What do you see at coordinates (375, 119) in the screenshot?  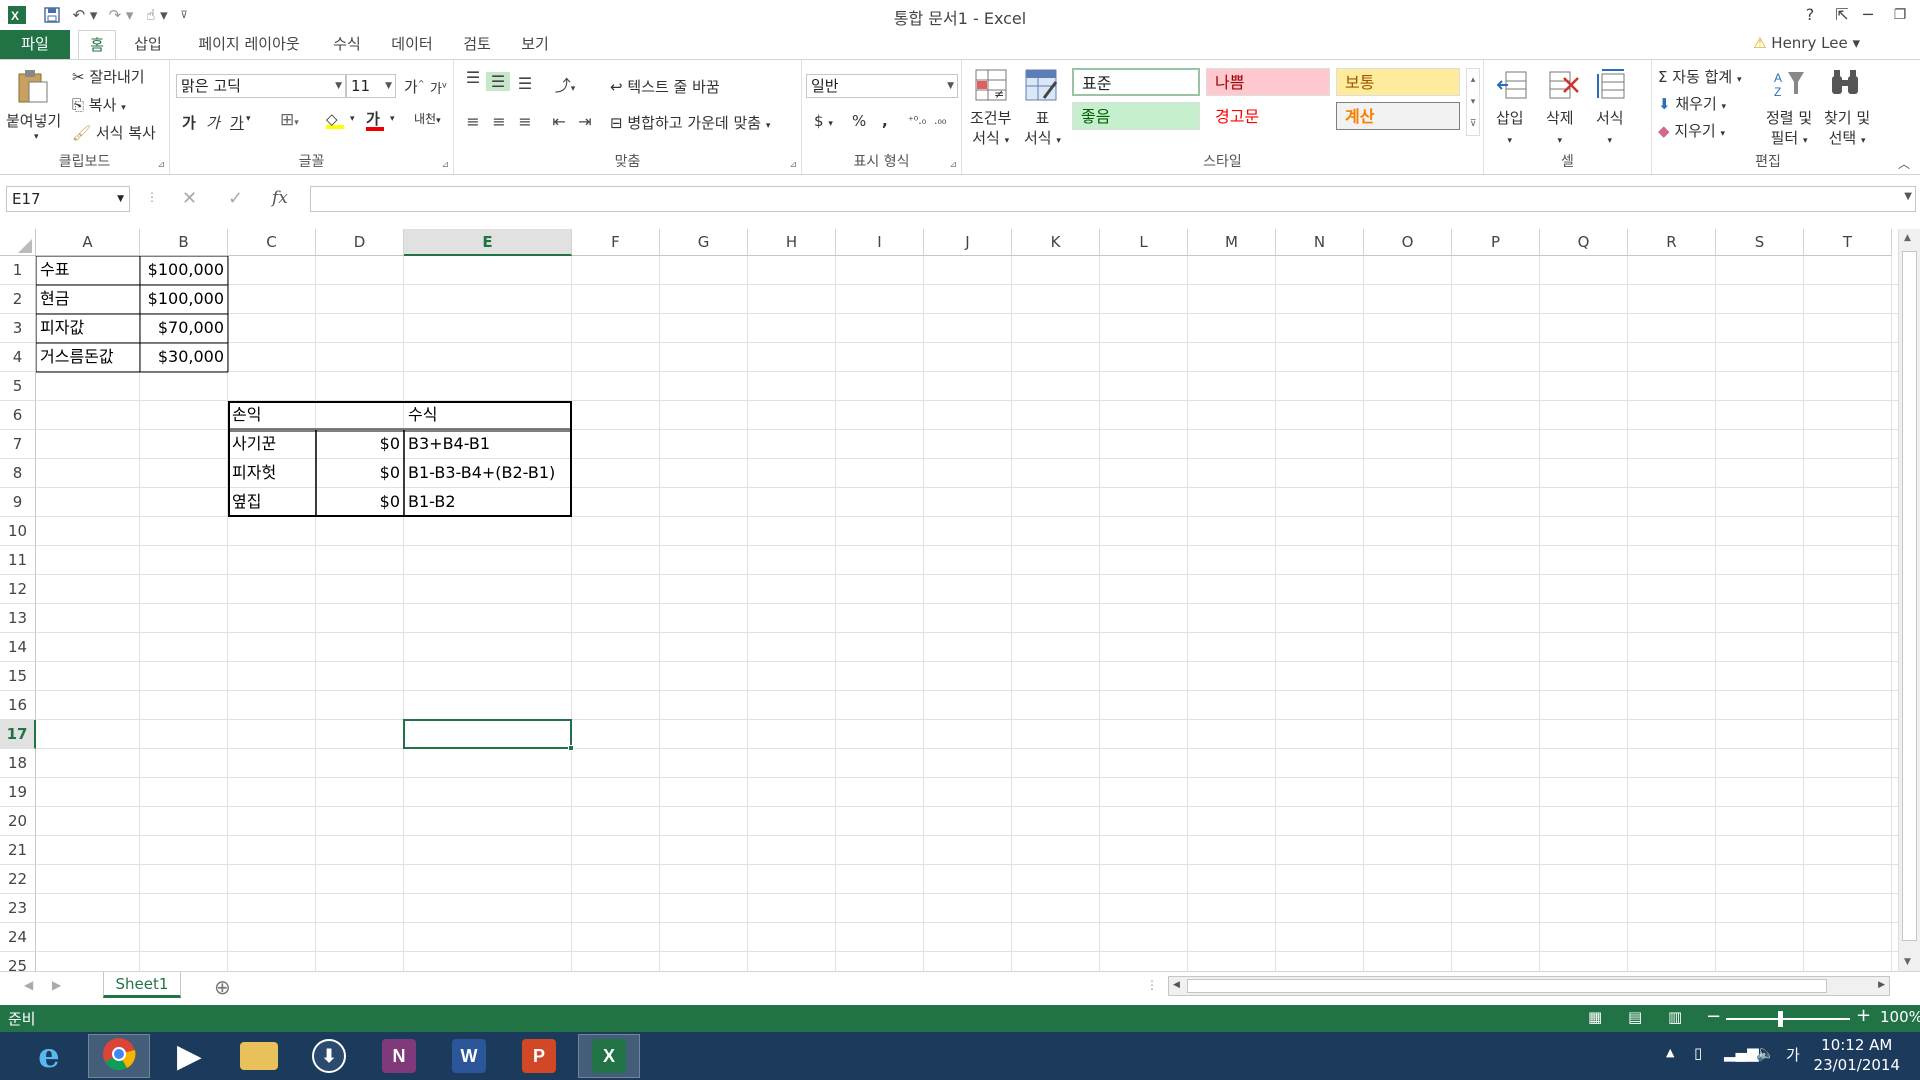 I see `font-color-button: 가` at bounding box center [375, 119].